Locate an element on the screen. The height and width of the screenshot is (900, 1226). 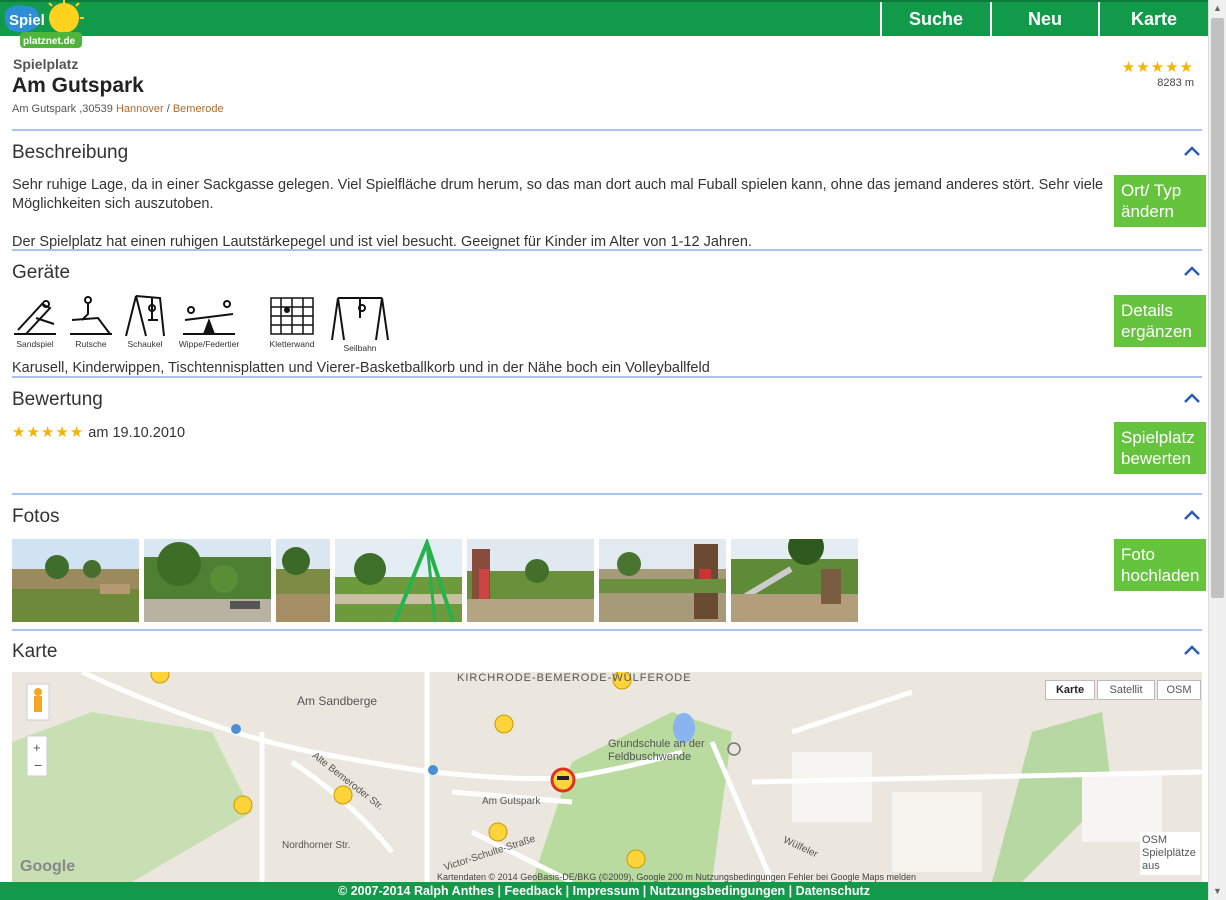
equipment-label: Wippe/Federtier is located at coordinates (209, 344).